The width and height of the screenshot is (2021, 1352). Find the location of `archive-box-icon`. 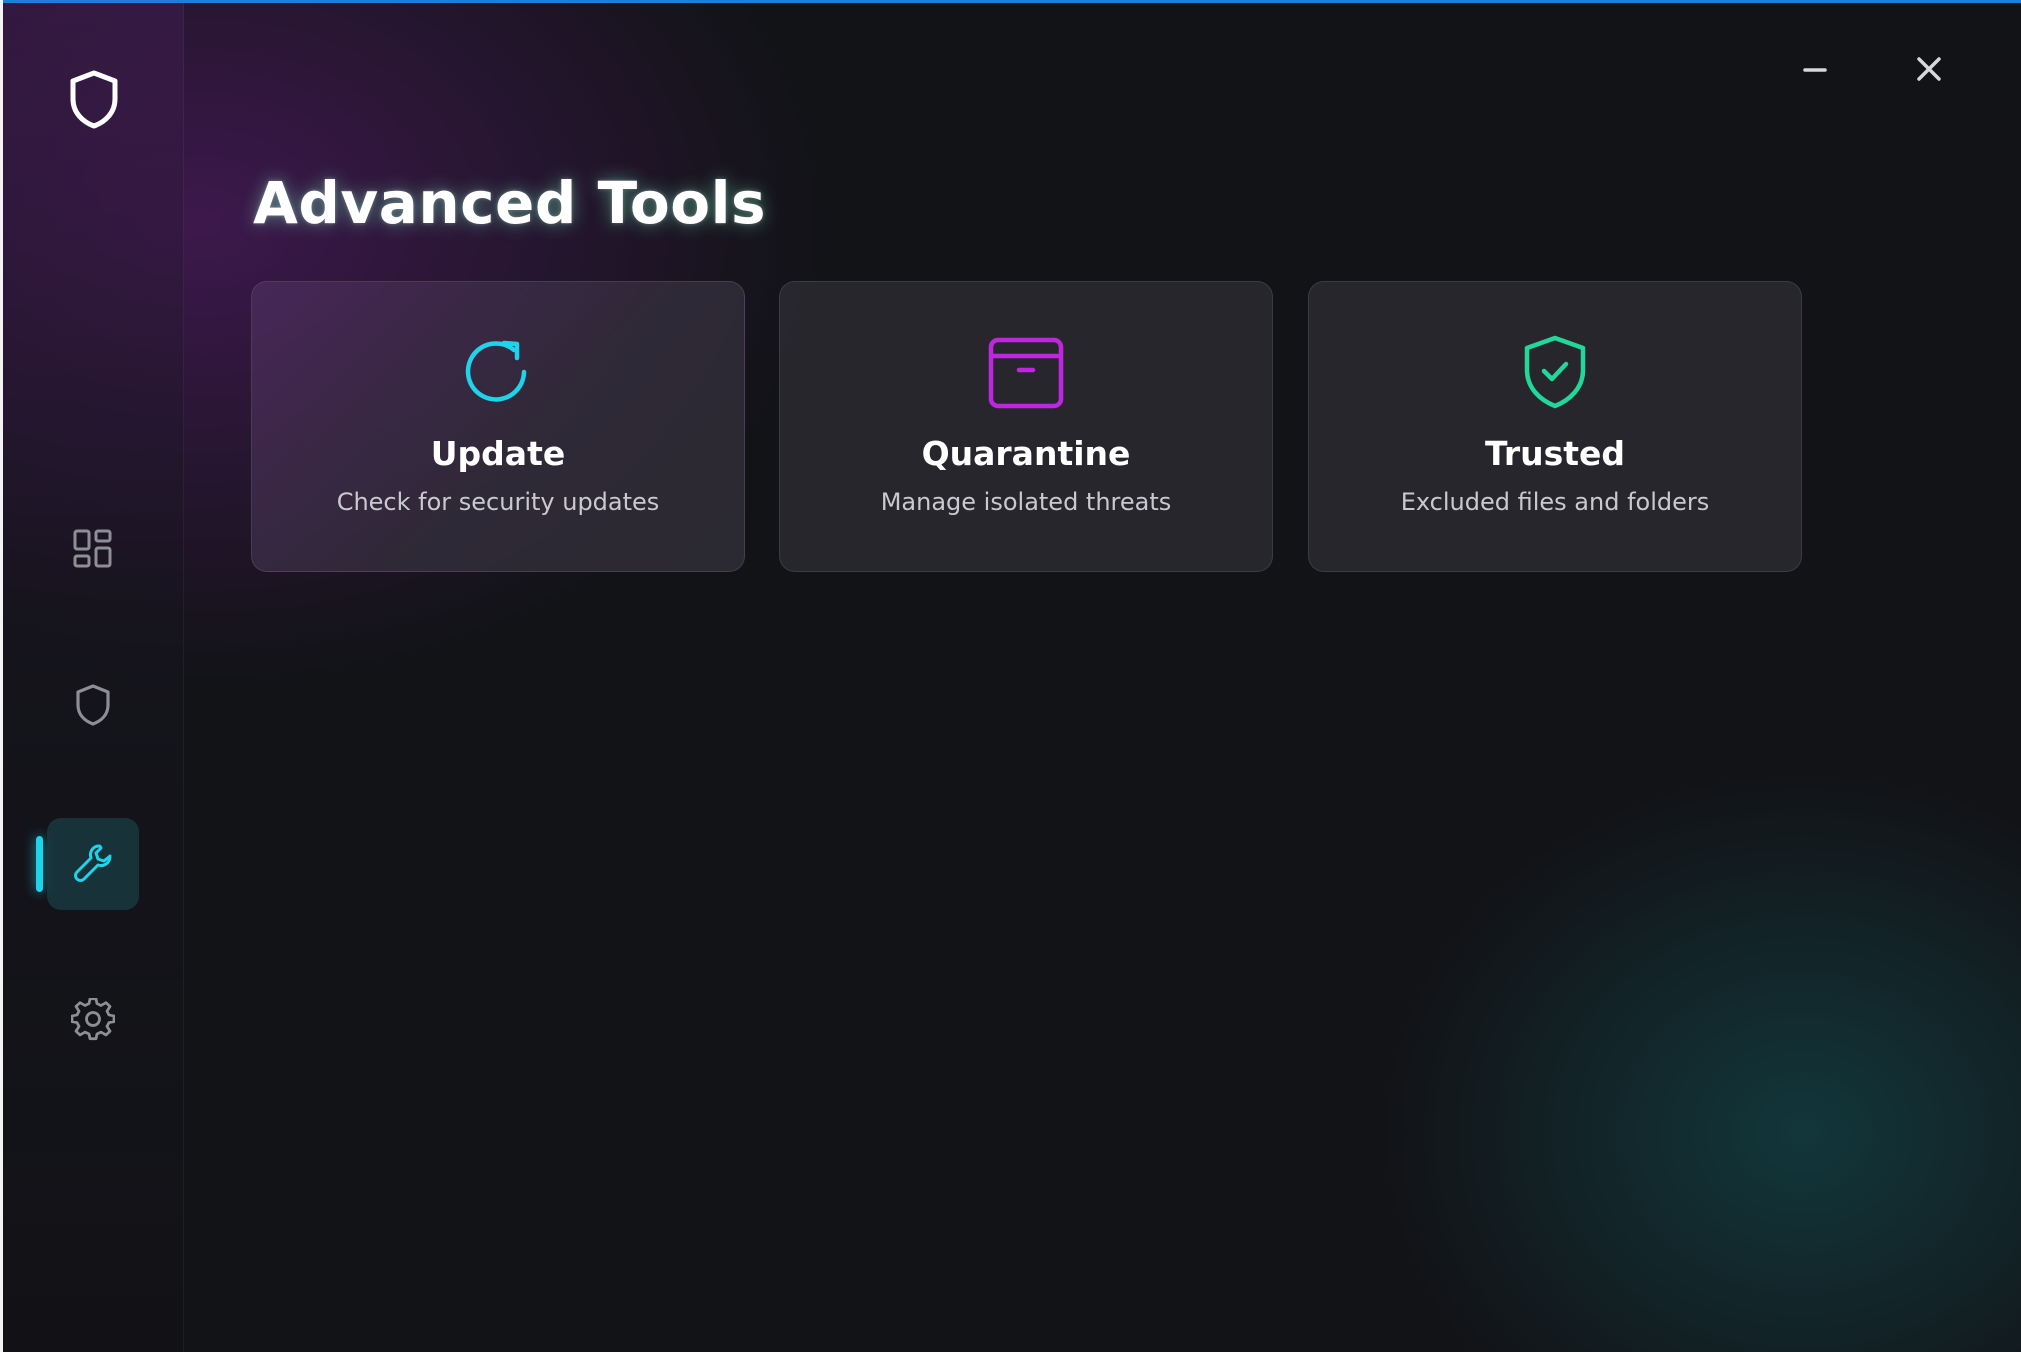

archive-box-icon is located at coordinates (1026, 372).